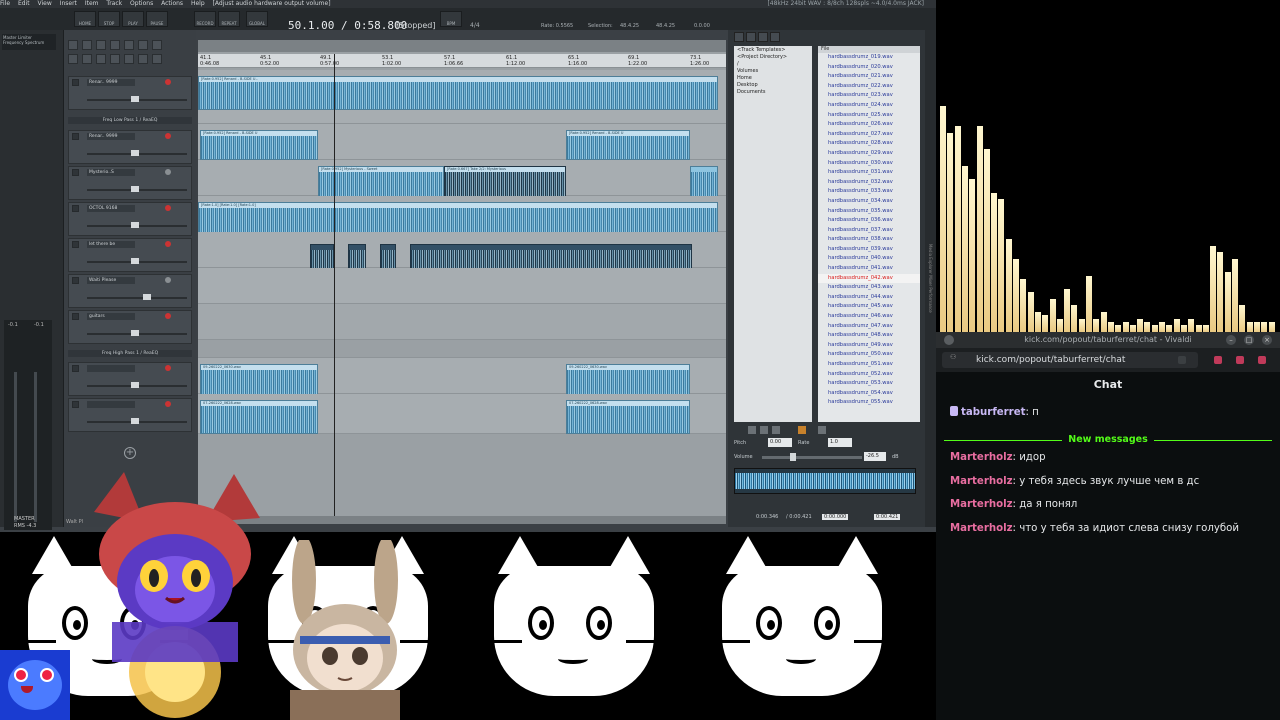  Describe the element at coordinates (869, 183) in the screenshot. I see `file-list-item: hardbassdrumz_032.wav` at that location.